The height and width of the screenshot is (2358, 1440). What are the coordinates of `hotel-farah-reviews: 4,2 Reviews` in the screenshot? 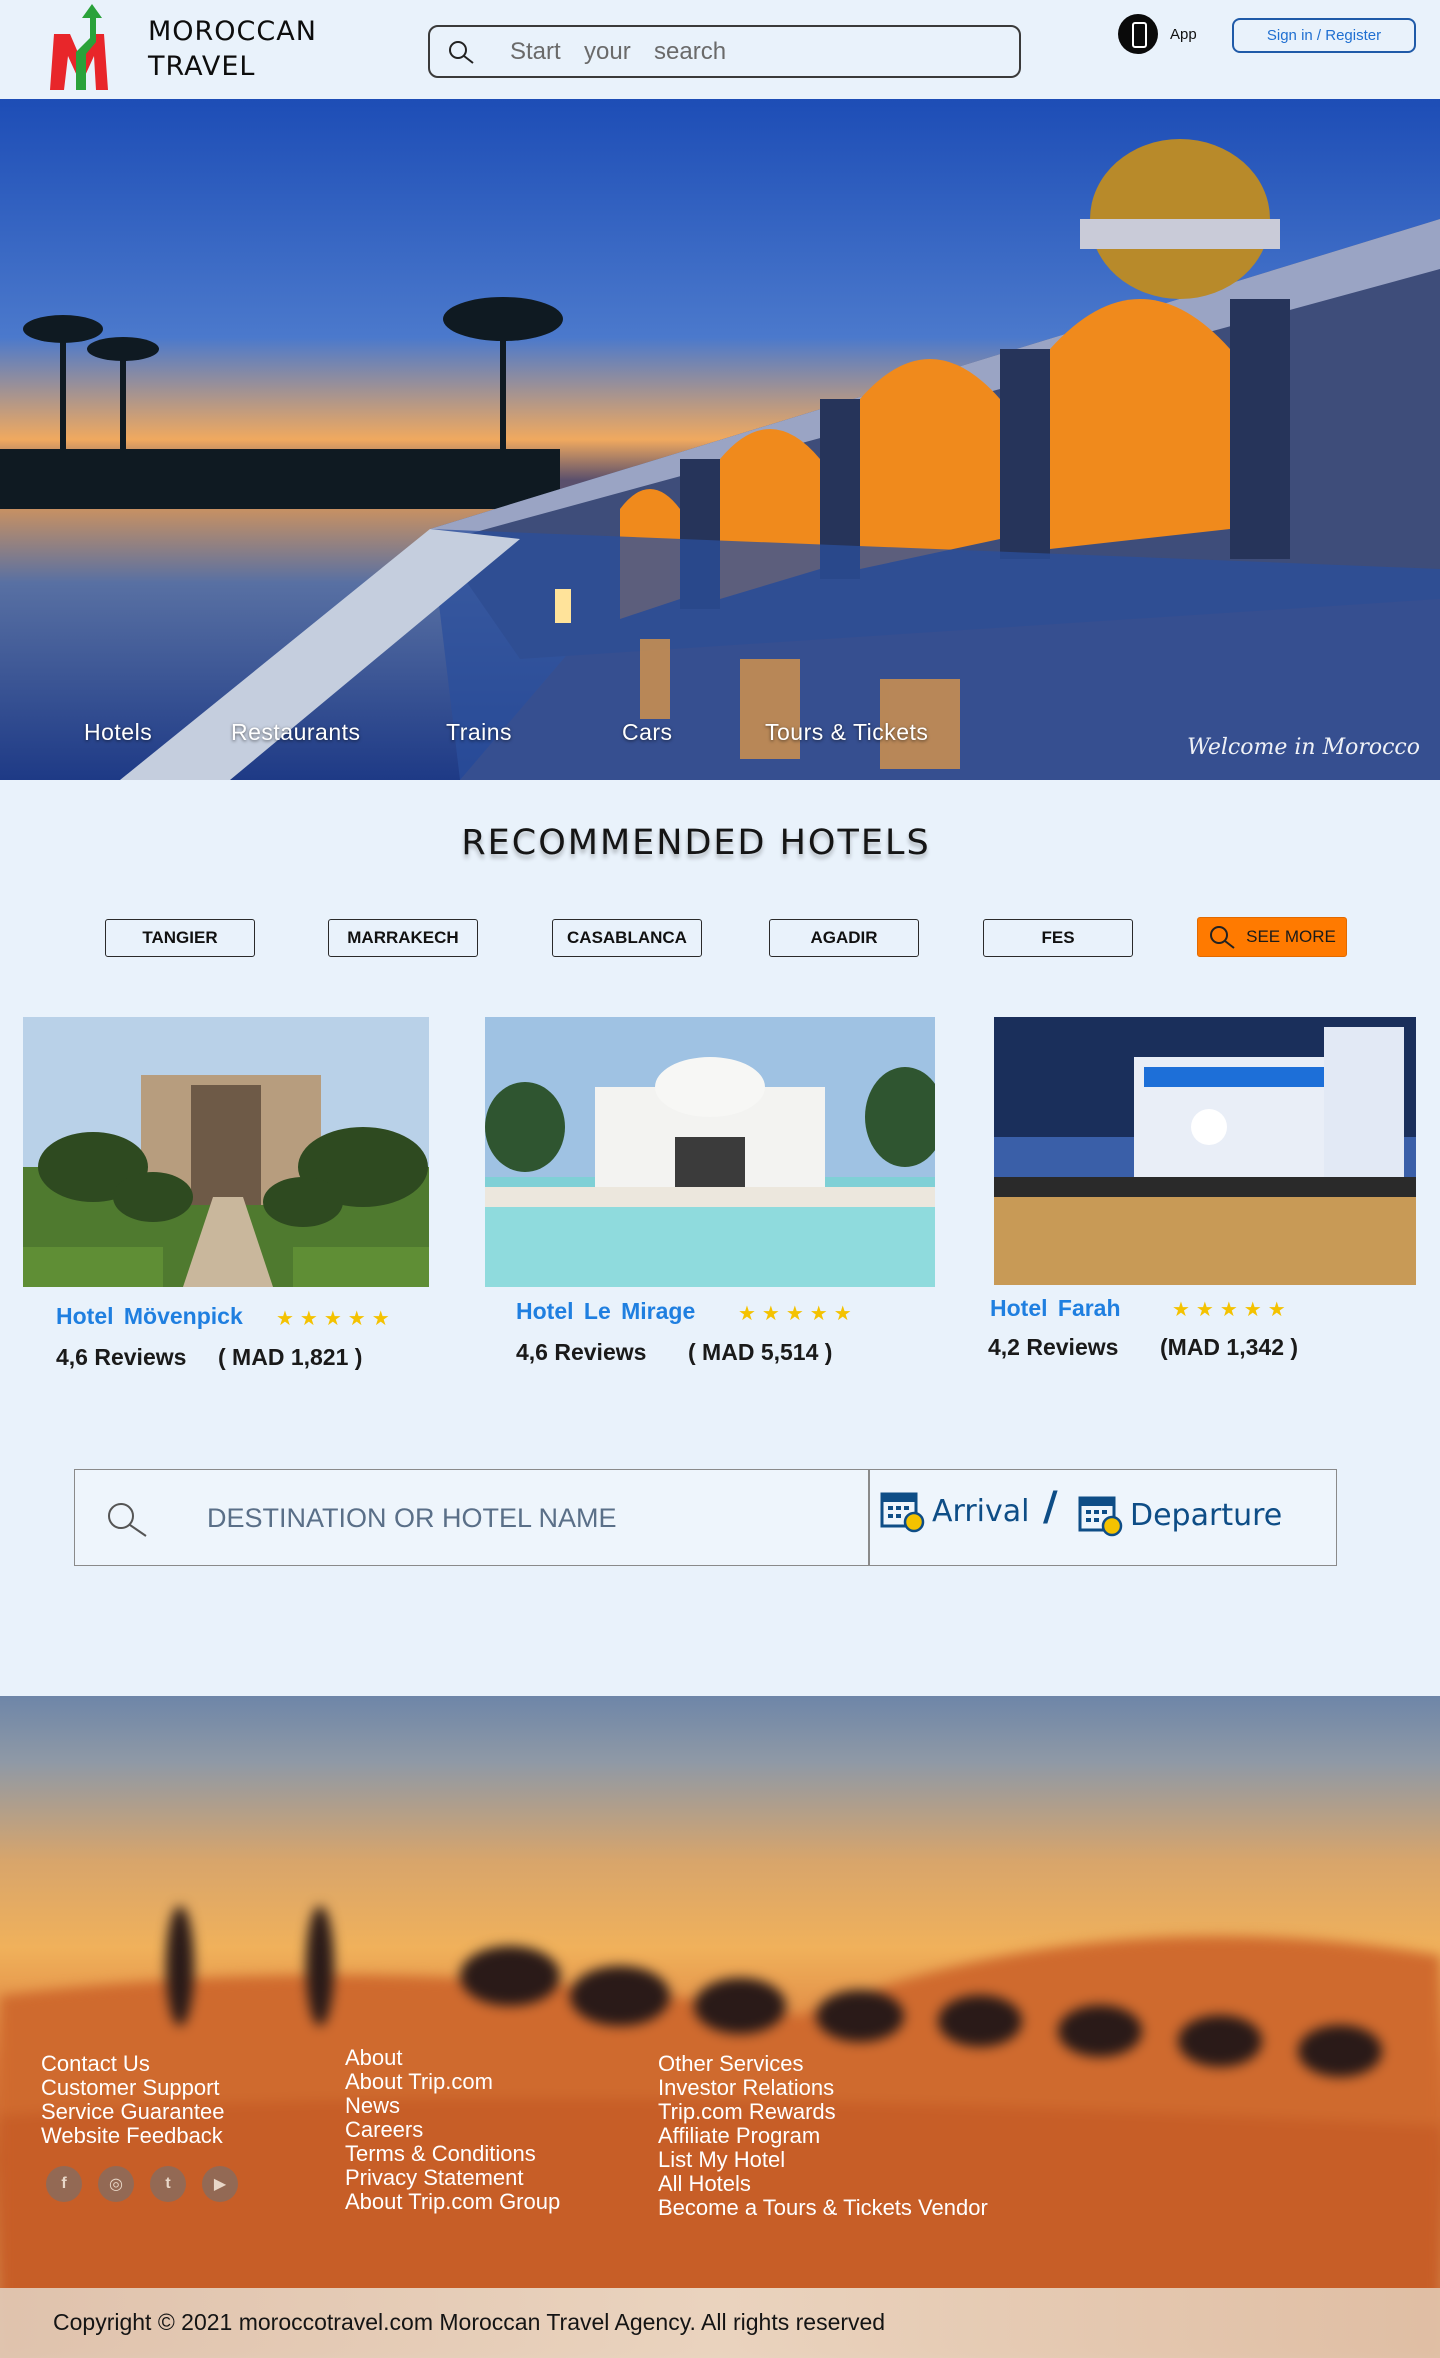 It's located at (1053, 1347).